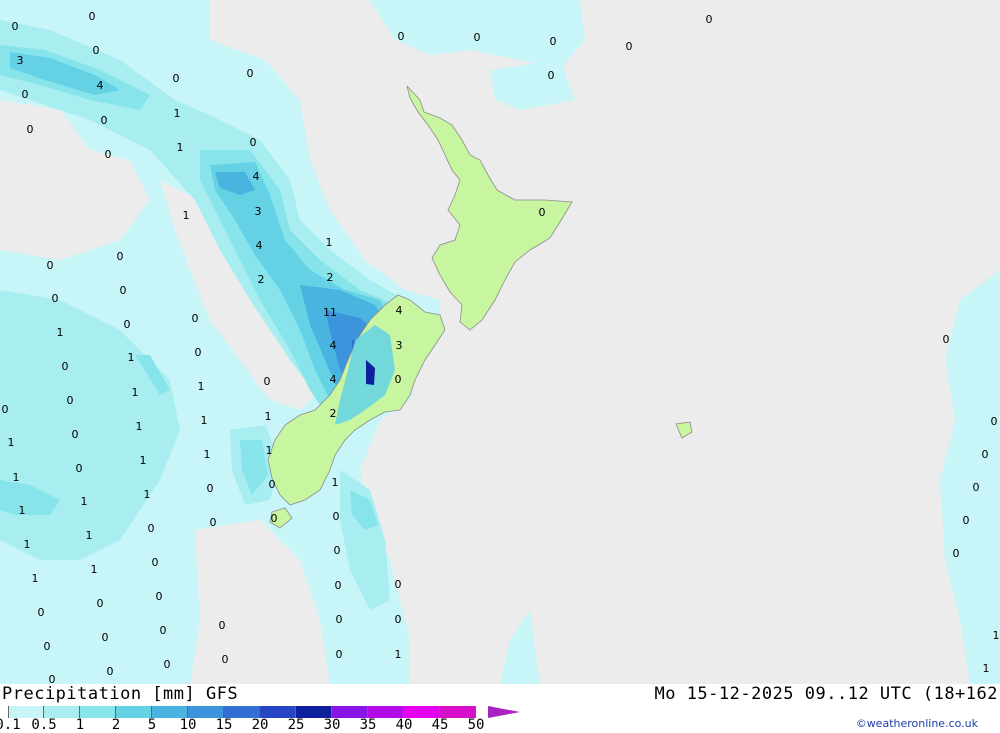  What do you see at coordinates (116, 725) in the screenshot?
I see `legend-label: 2` at bounding box center [116, 725].